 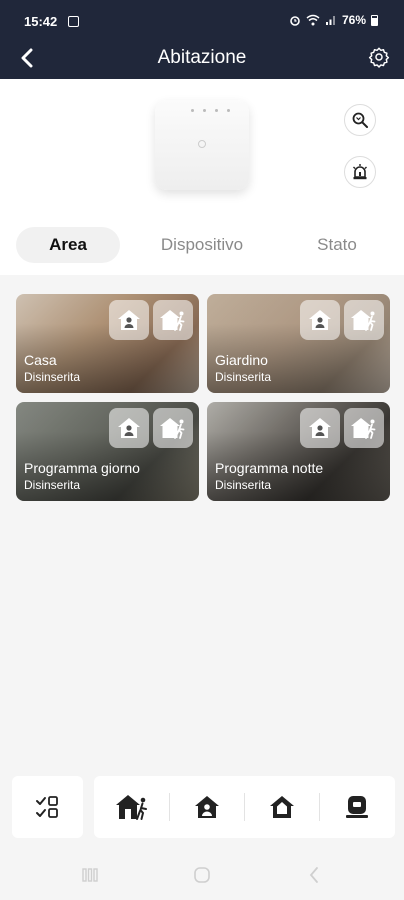 I want to click on search-device-button, so click(x=360, y=120).